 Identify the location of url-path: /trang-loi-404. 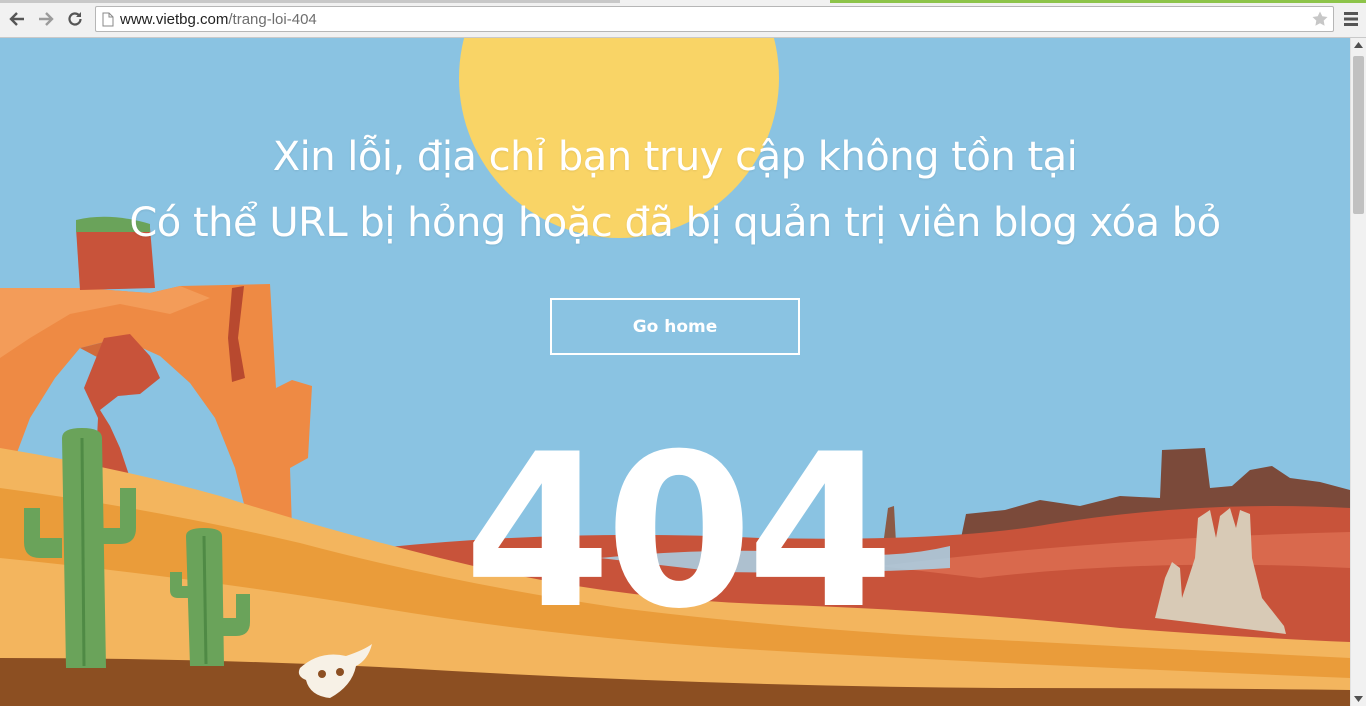
(272, 19).